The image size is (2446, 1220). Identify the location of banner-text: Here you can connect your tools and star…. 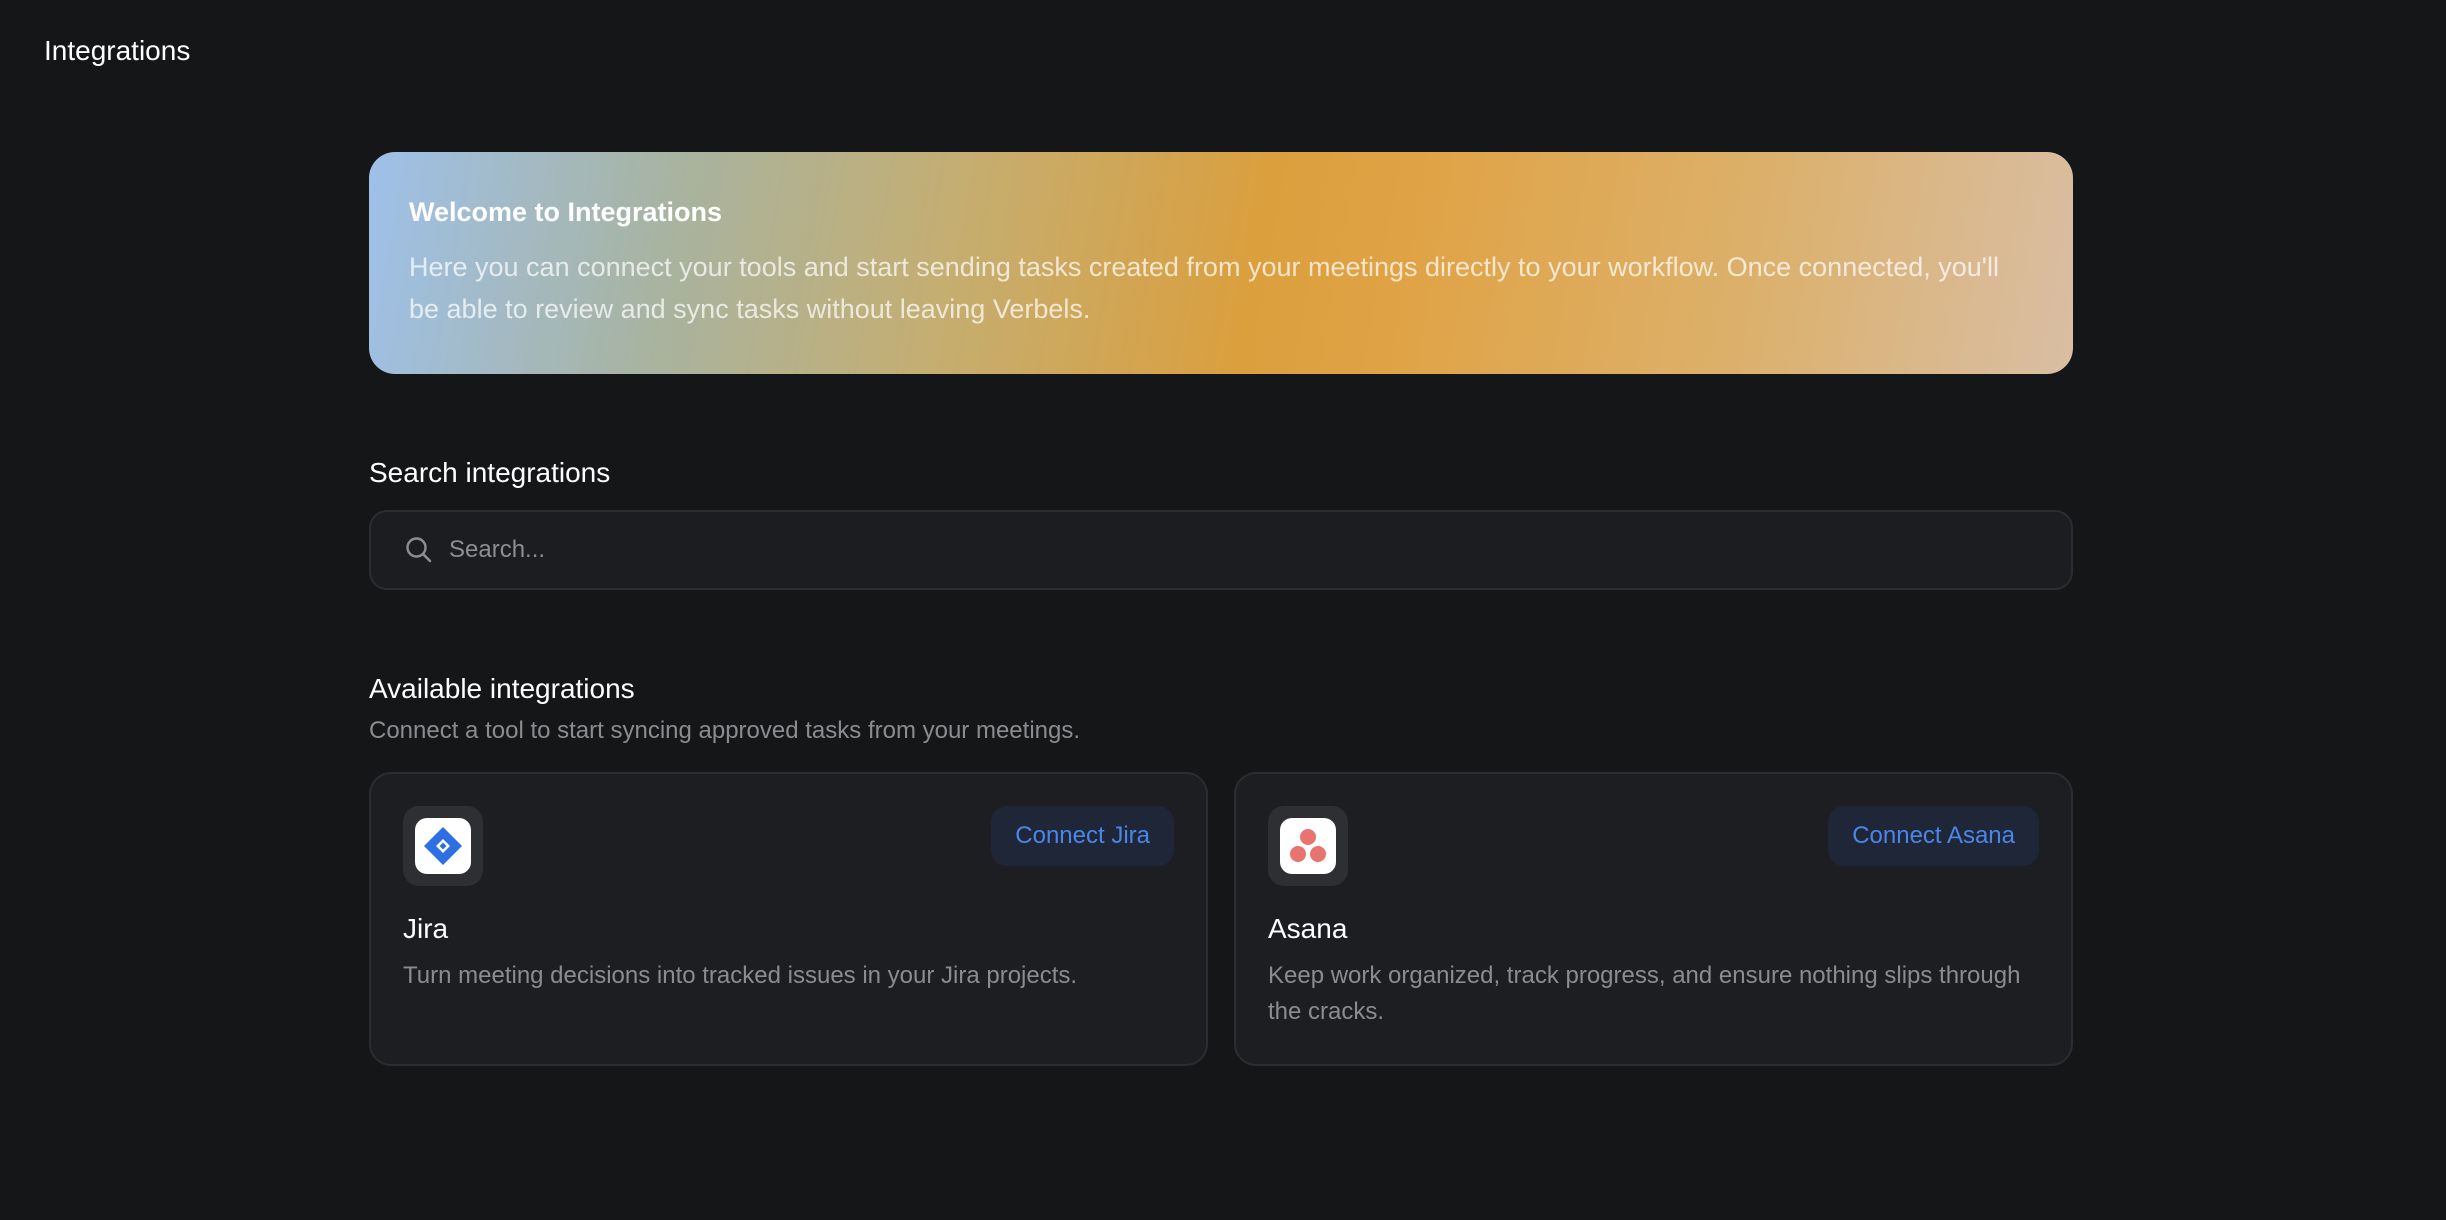
(1204, 288).